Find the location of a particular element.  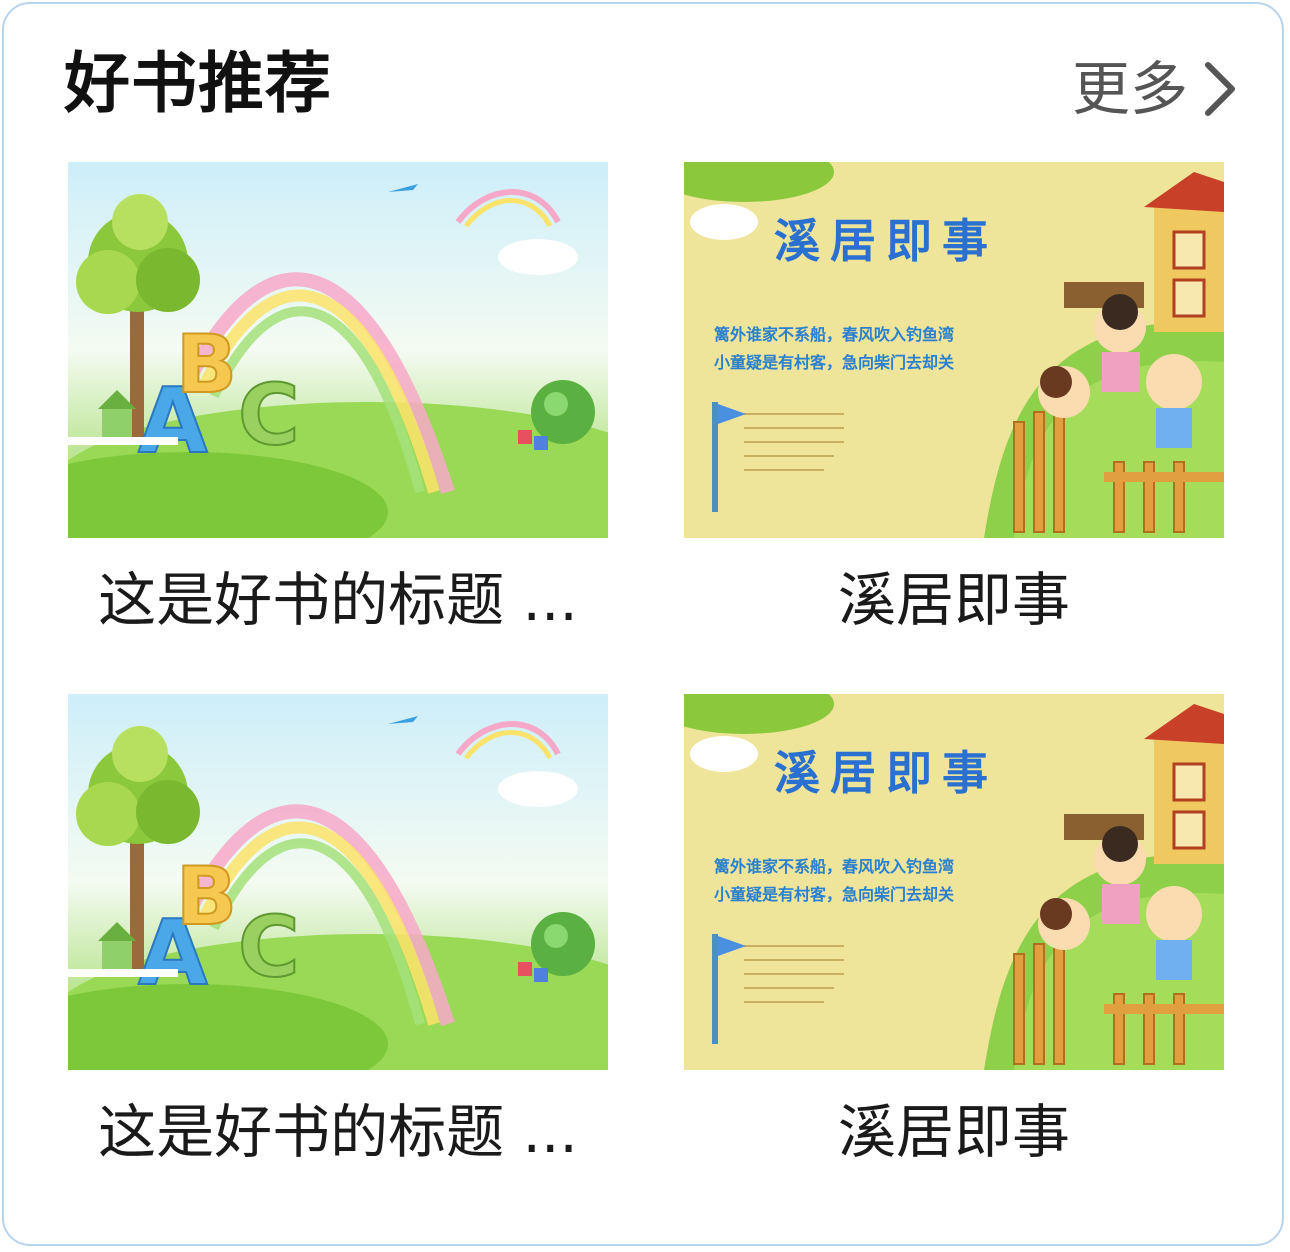

chevron-right-icon is located at coordinates (1220, 89).